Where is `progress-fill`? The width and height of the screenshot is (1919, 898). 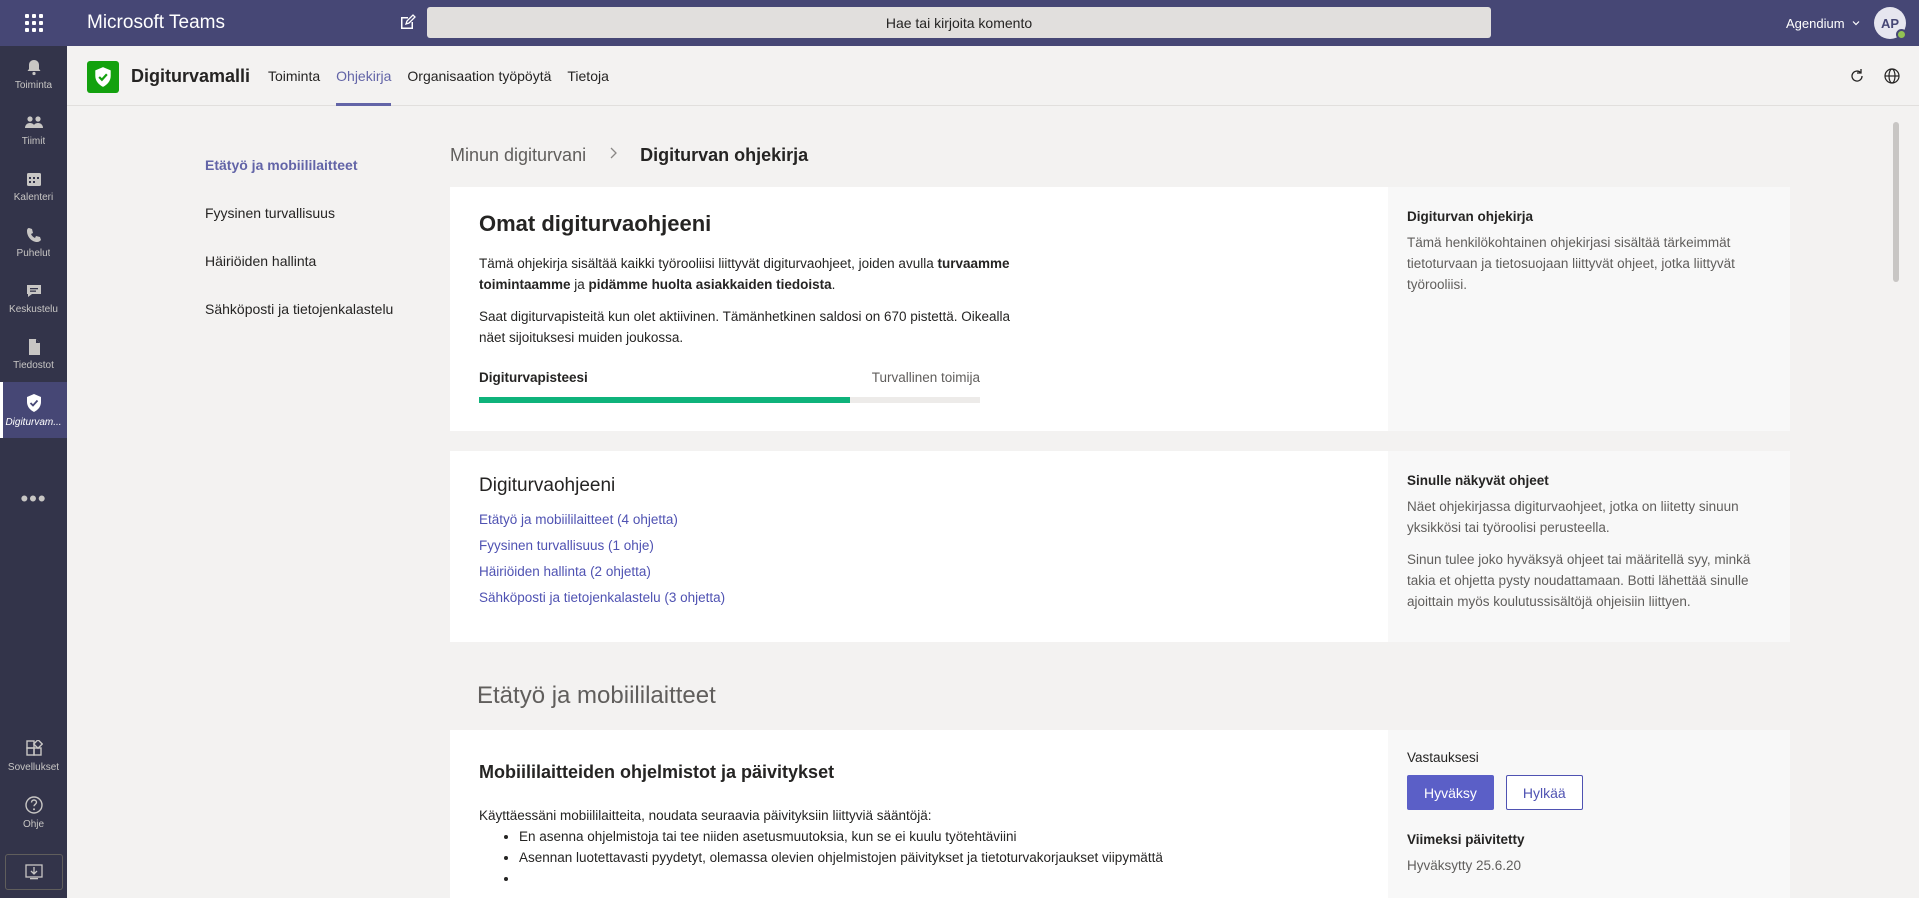 progress-fill is located at coordinates (664, 400).